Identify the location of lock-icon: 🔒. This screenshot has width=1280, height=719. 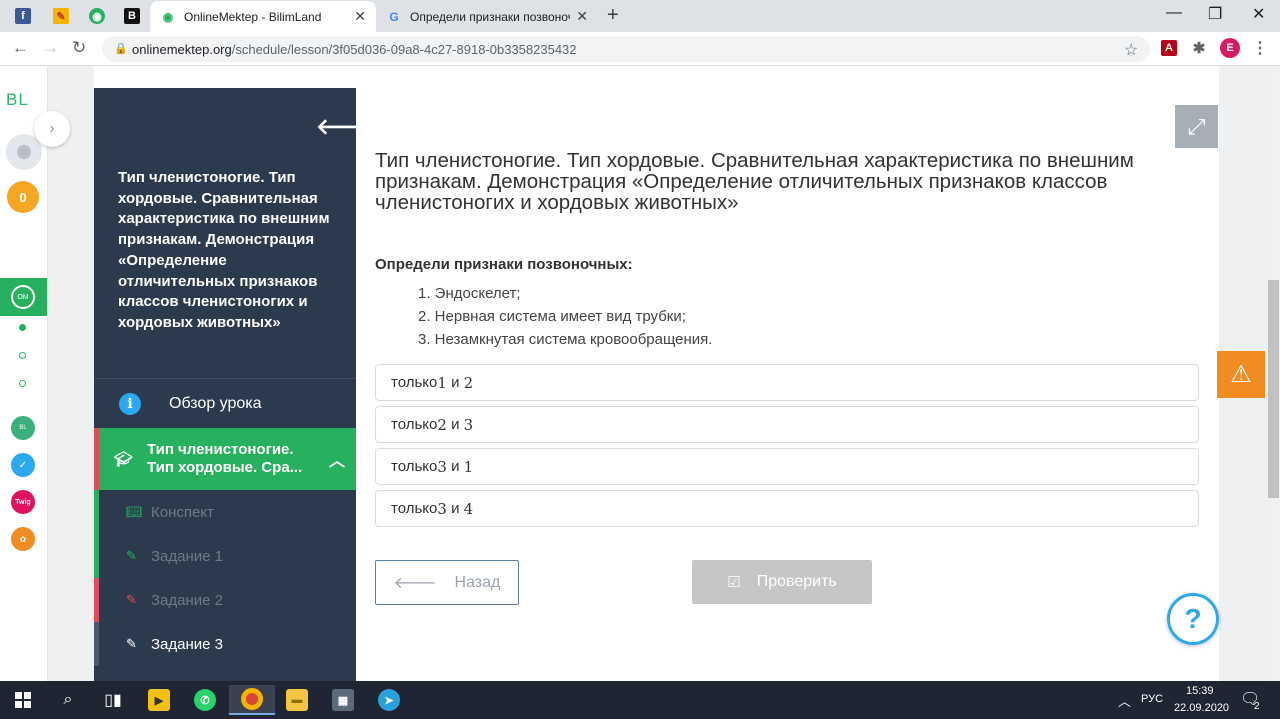
(121, 49).